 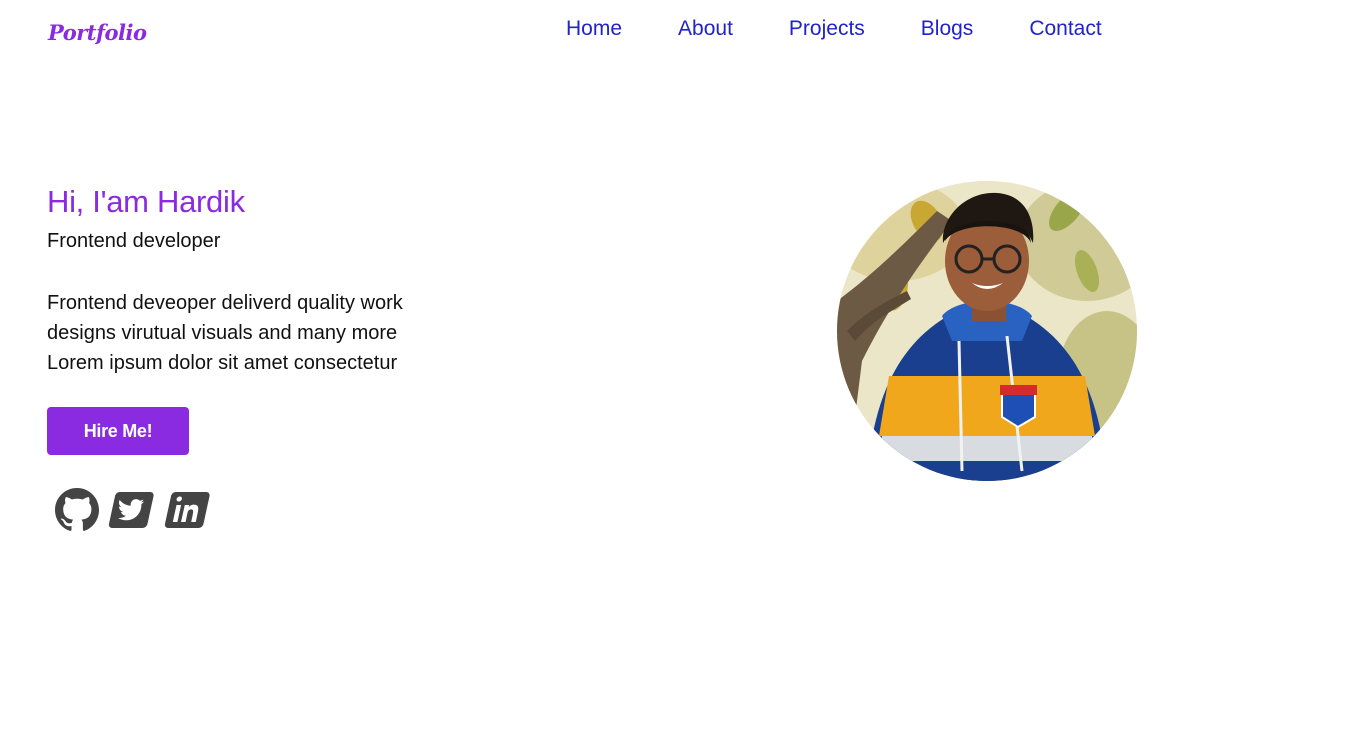 I want to click on main-nav: Home About Projects Blogs Contact, so click(x=862, y=29).